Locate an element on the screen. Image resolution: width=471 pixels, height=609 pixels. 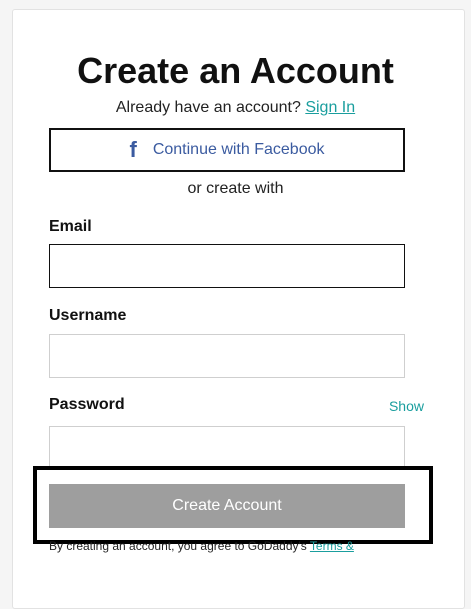
facebook-button-label: Continue with Facebook is located at coordinates (238, 149).